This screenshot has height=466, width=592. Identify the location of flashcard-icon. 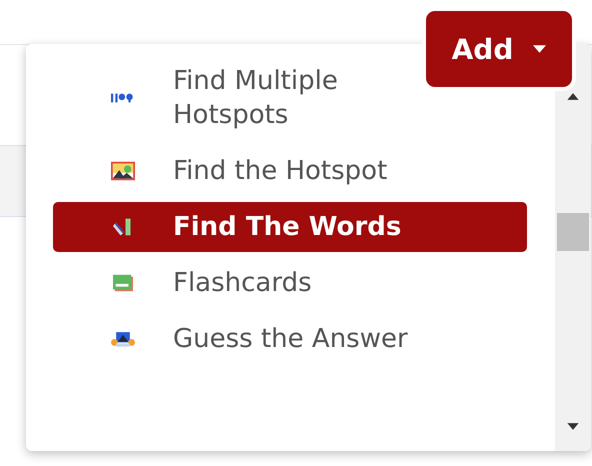
(123, 283).